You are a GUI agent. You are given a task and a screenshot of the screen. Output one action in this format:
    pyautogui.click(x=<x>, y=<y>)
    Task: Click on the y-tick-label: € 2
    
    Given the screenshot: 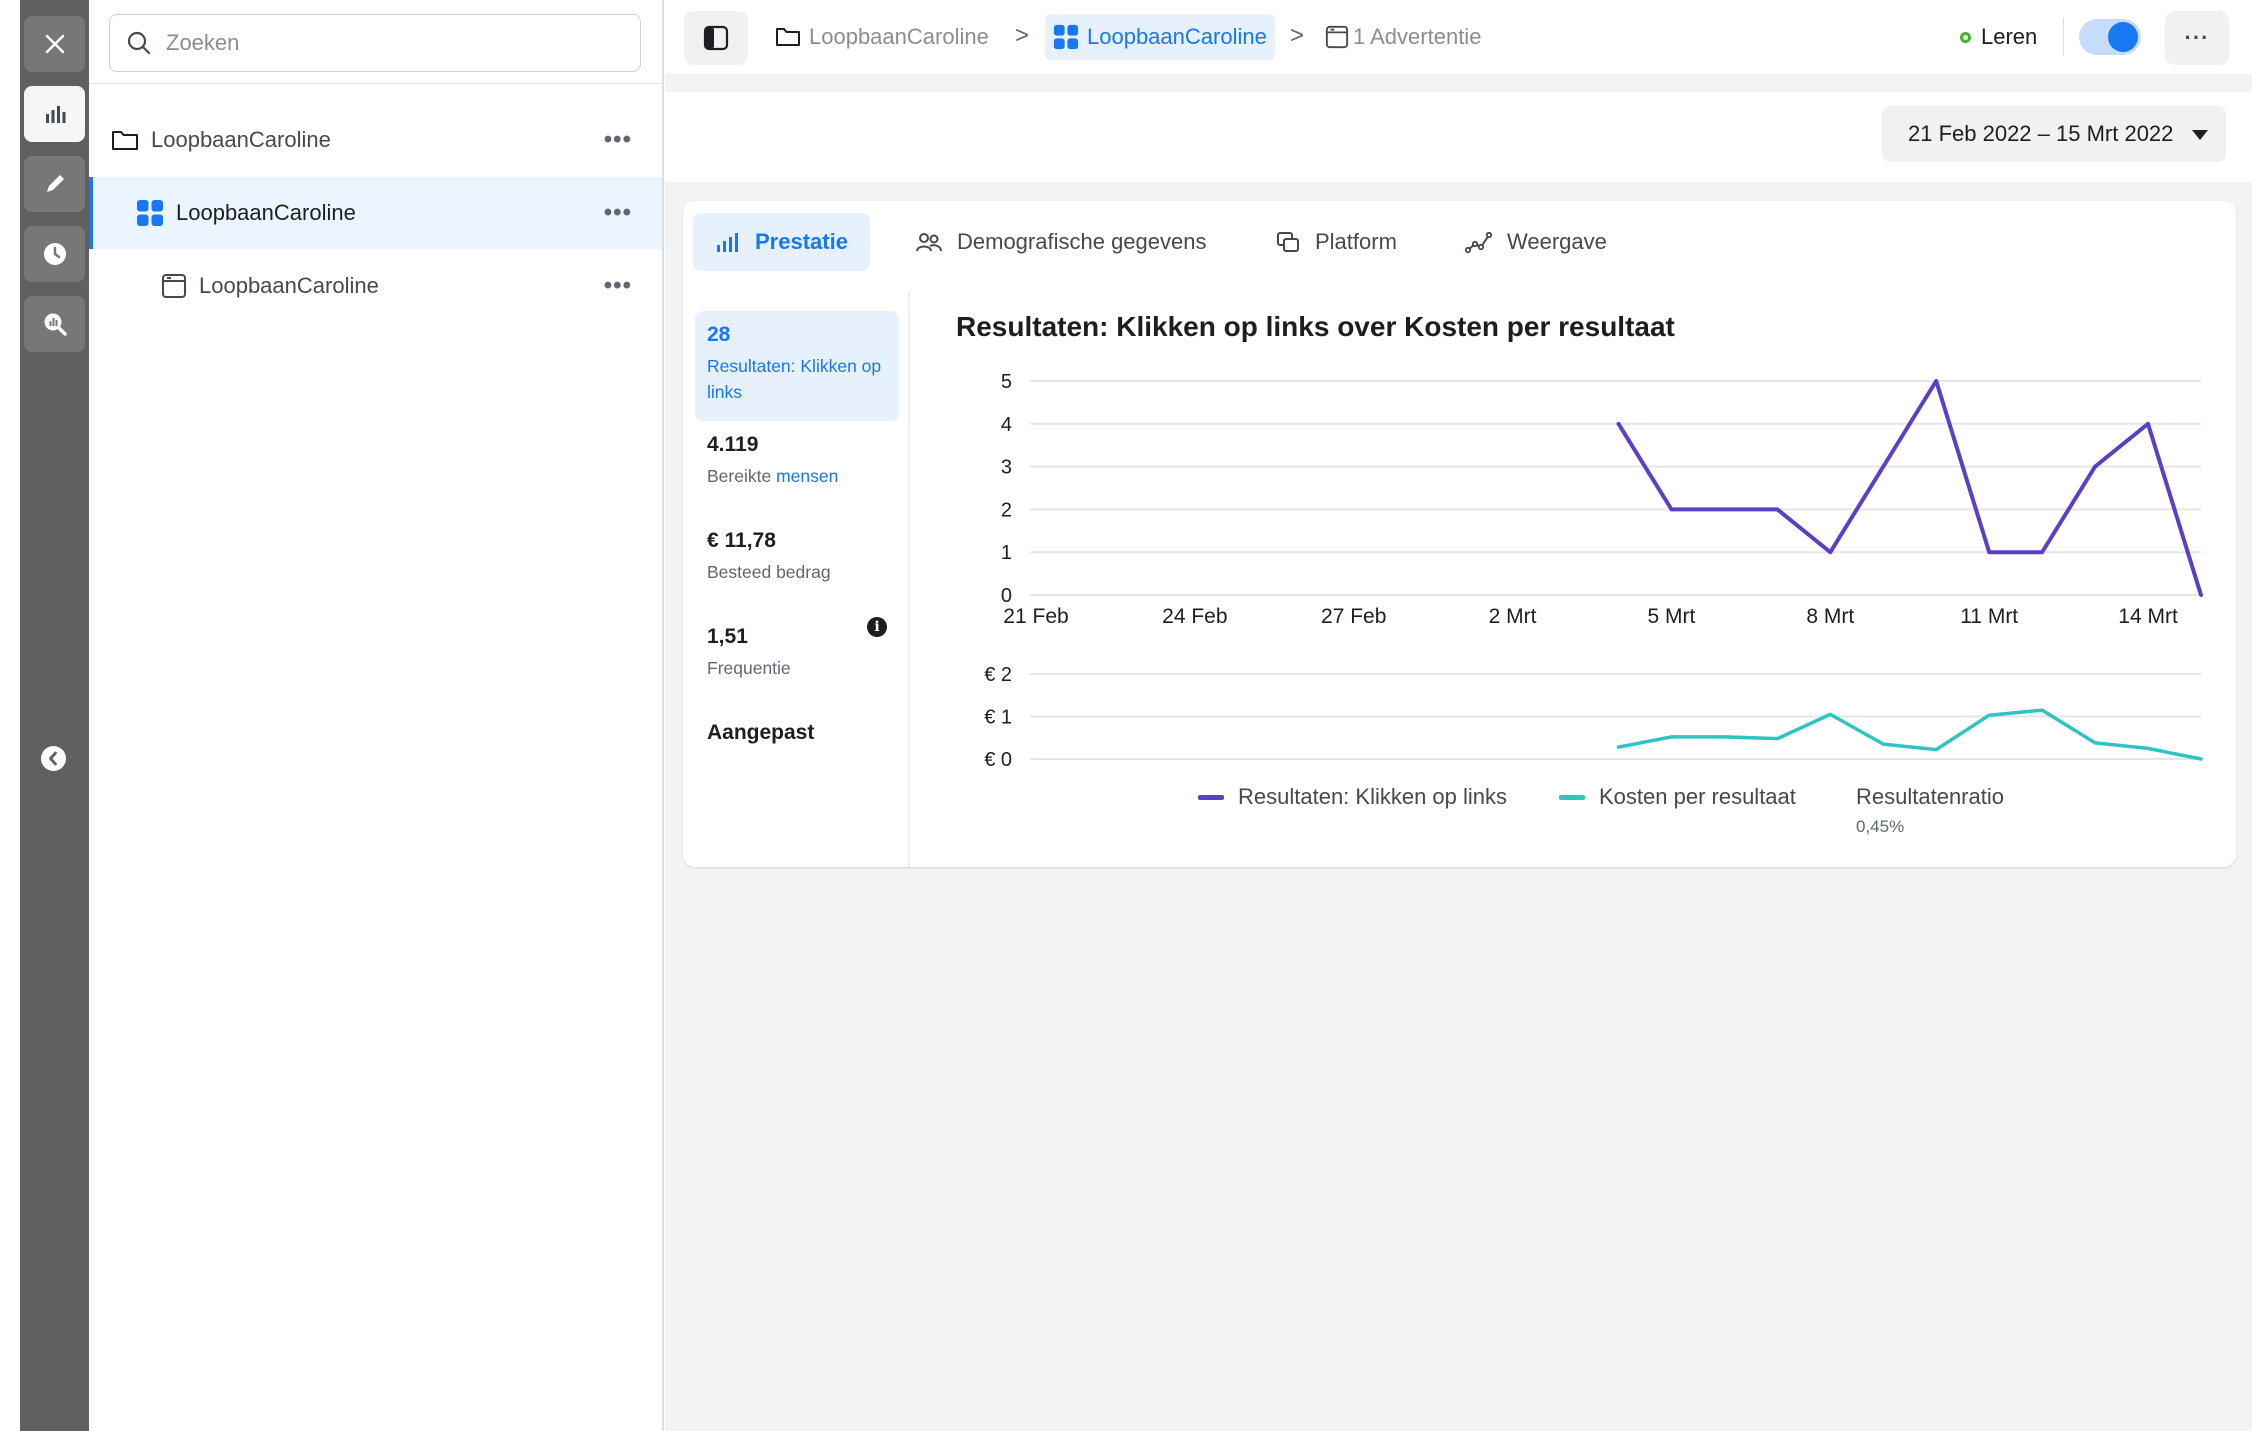 What is the action you would take?
    pyautogui.click(x=998, y=675)
    